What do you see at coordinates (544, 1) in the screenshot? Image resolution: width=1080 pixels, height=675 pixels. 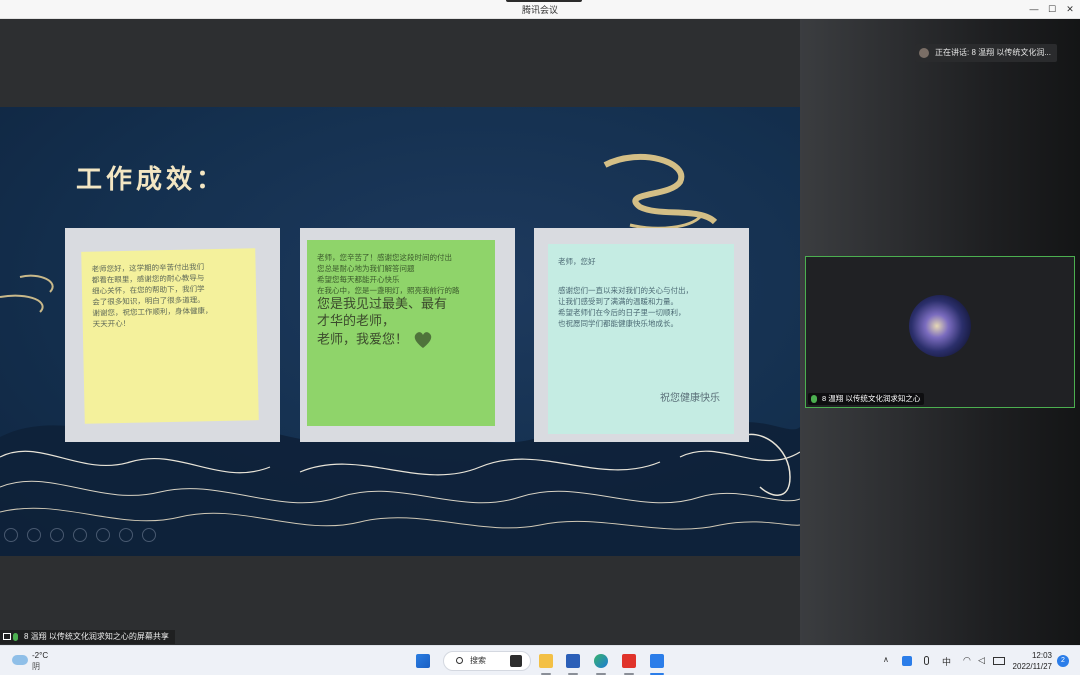 I see `snap-indicator` at bounding box center [544, 1].